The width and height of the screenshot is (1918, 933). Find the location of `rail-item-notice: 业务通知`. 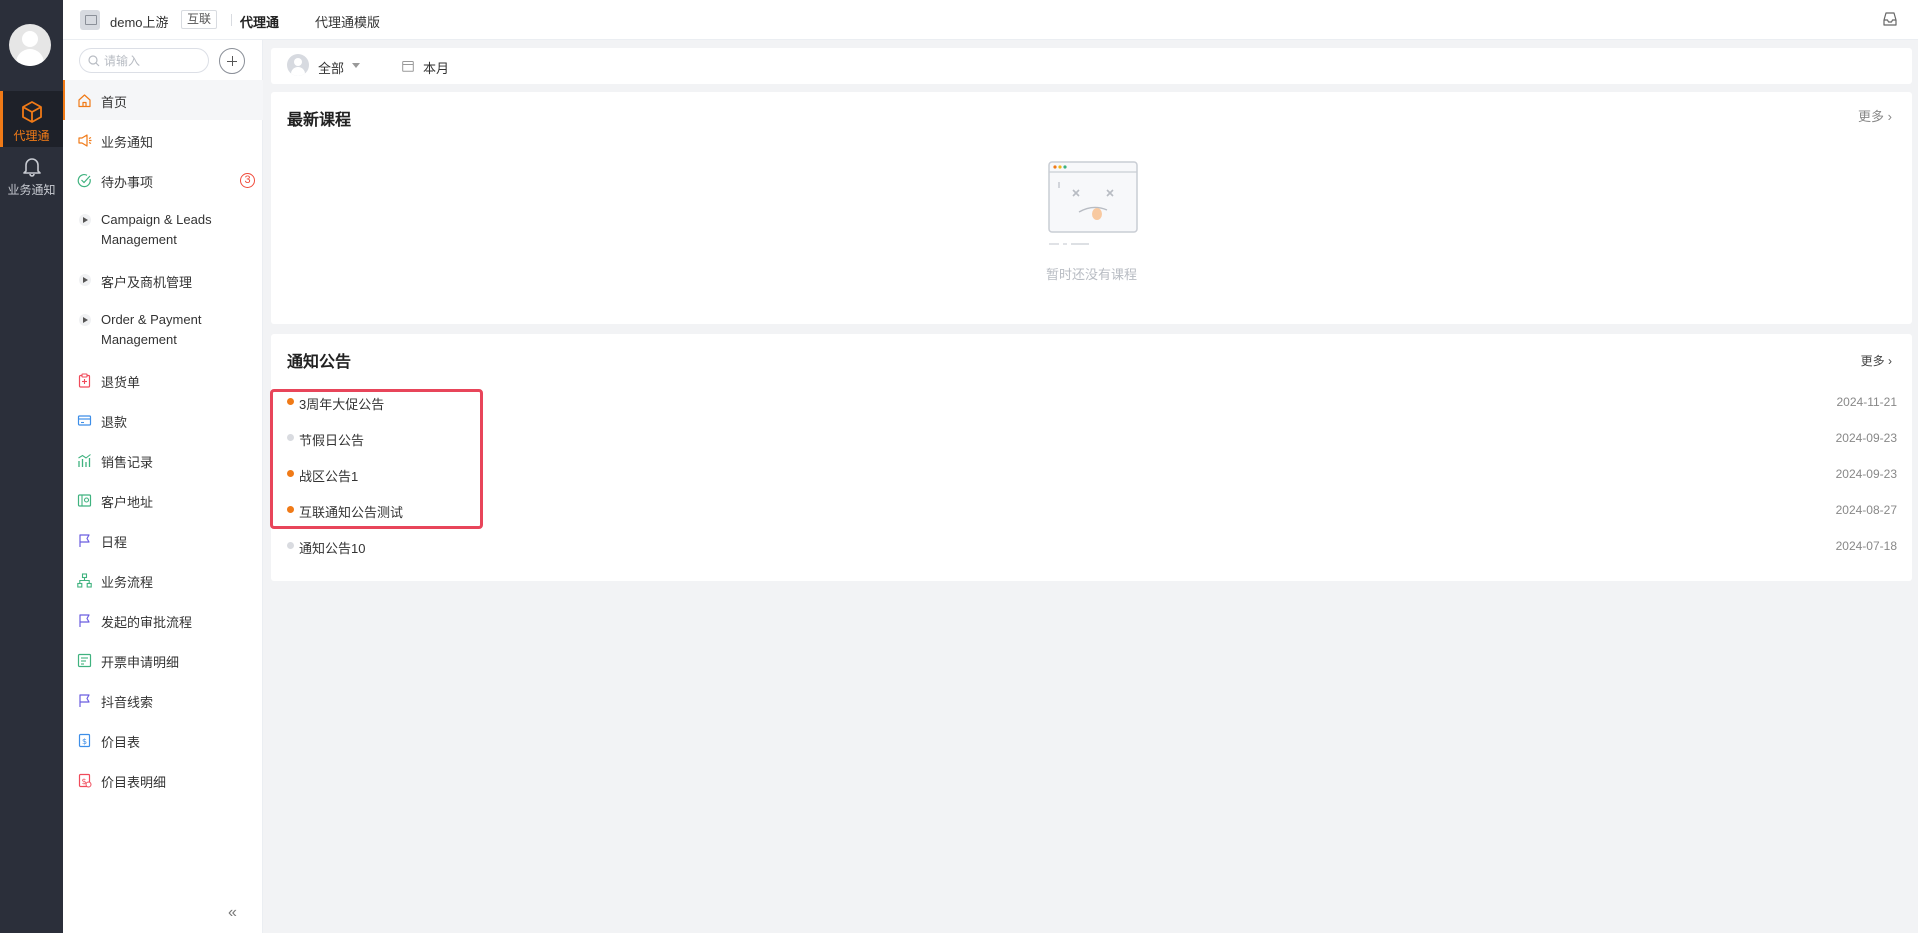

rail-item-notice: 业务通知 is located at coordinates (31, 175).